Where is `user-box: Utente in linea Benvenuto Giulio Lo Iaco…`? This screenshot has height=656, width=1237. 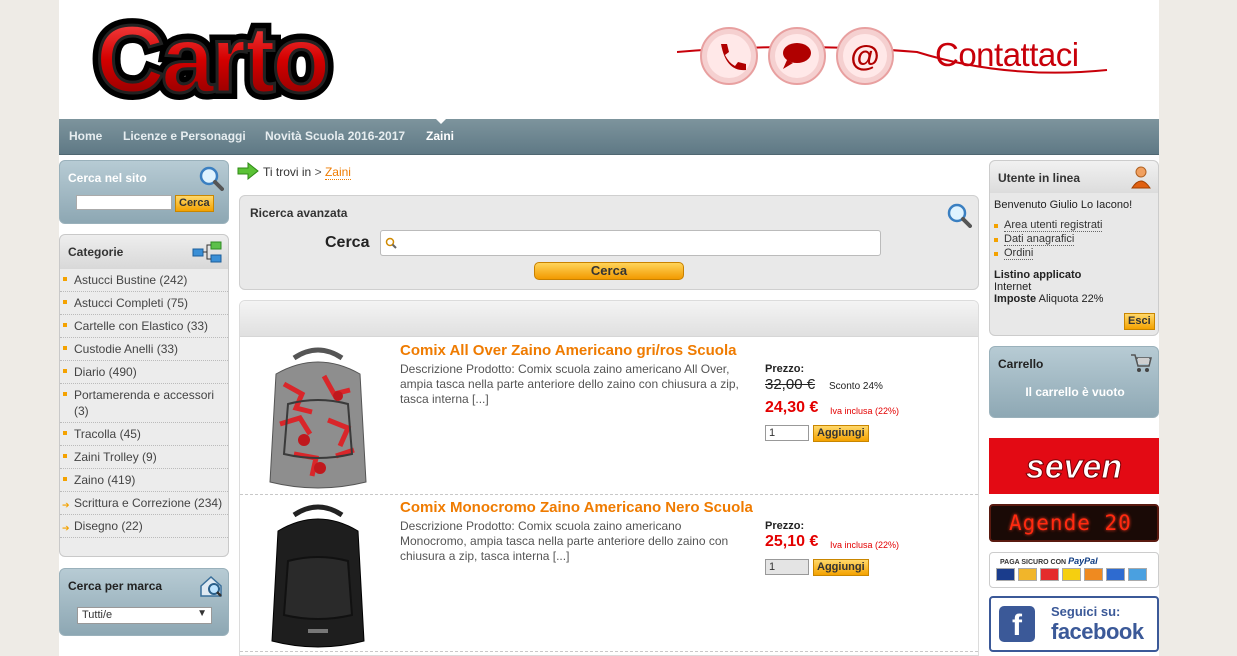 user-box: Utente in linea Benvenuto Giulio Lo Iaco… is located at coordinates (1074, 248).